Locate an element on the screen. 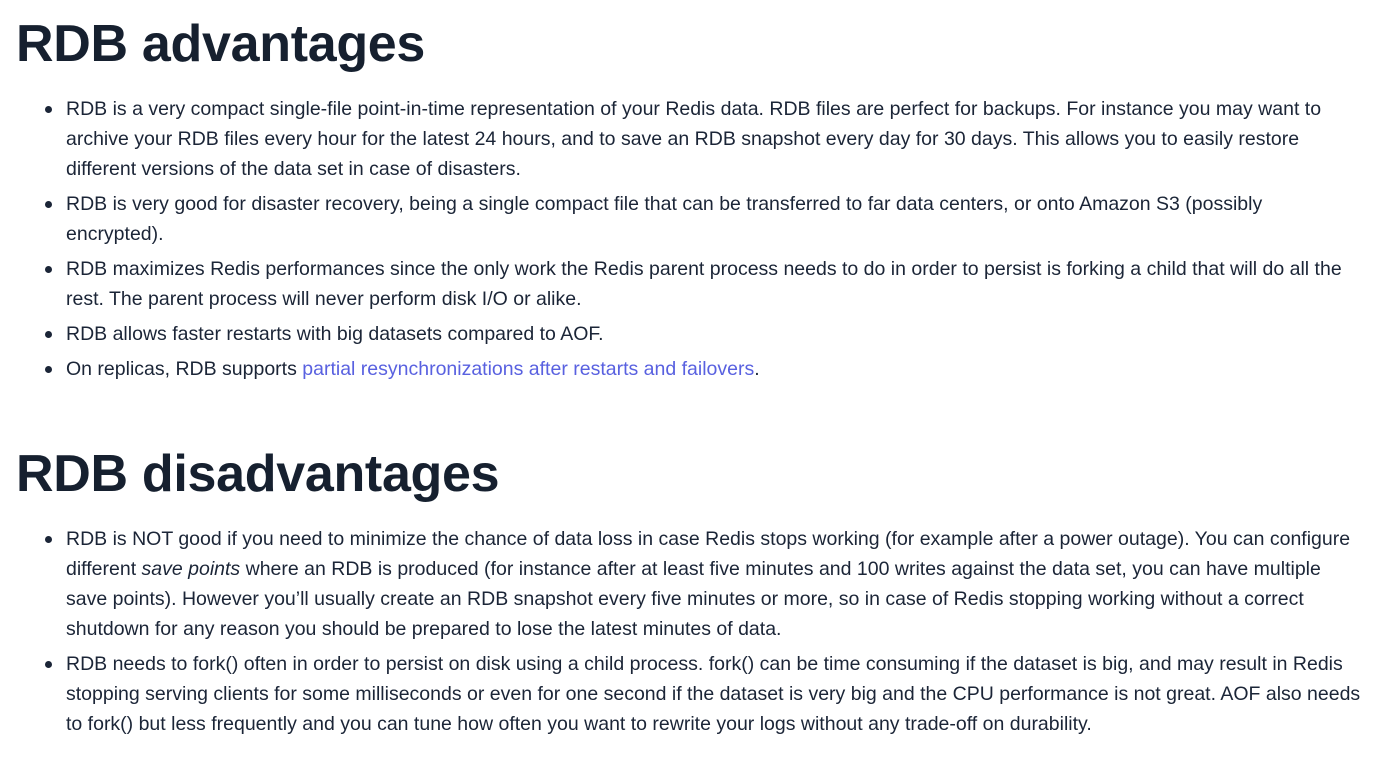 This screenshot has width=1383, height=784. list-item-text-prefix: On replicas, RDB supports is located at coordinates (184, 369).